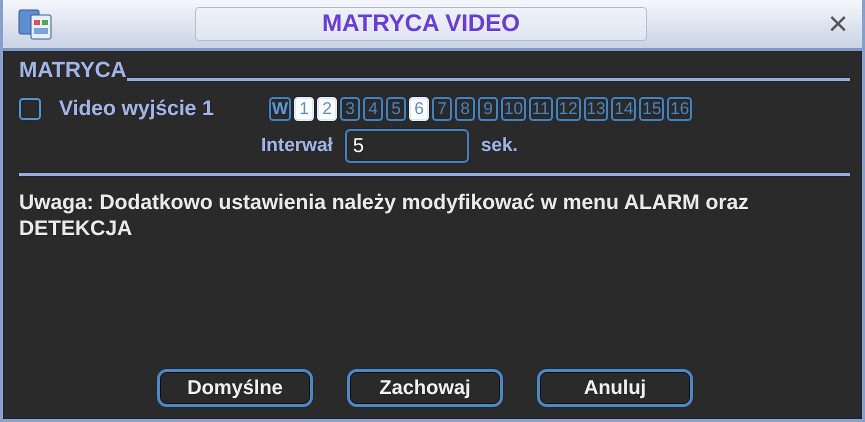  I want to click on dialog-button: Domyślne, so click(235, 388).